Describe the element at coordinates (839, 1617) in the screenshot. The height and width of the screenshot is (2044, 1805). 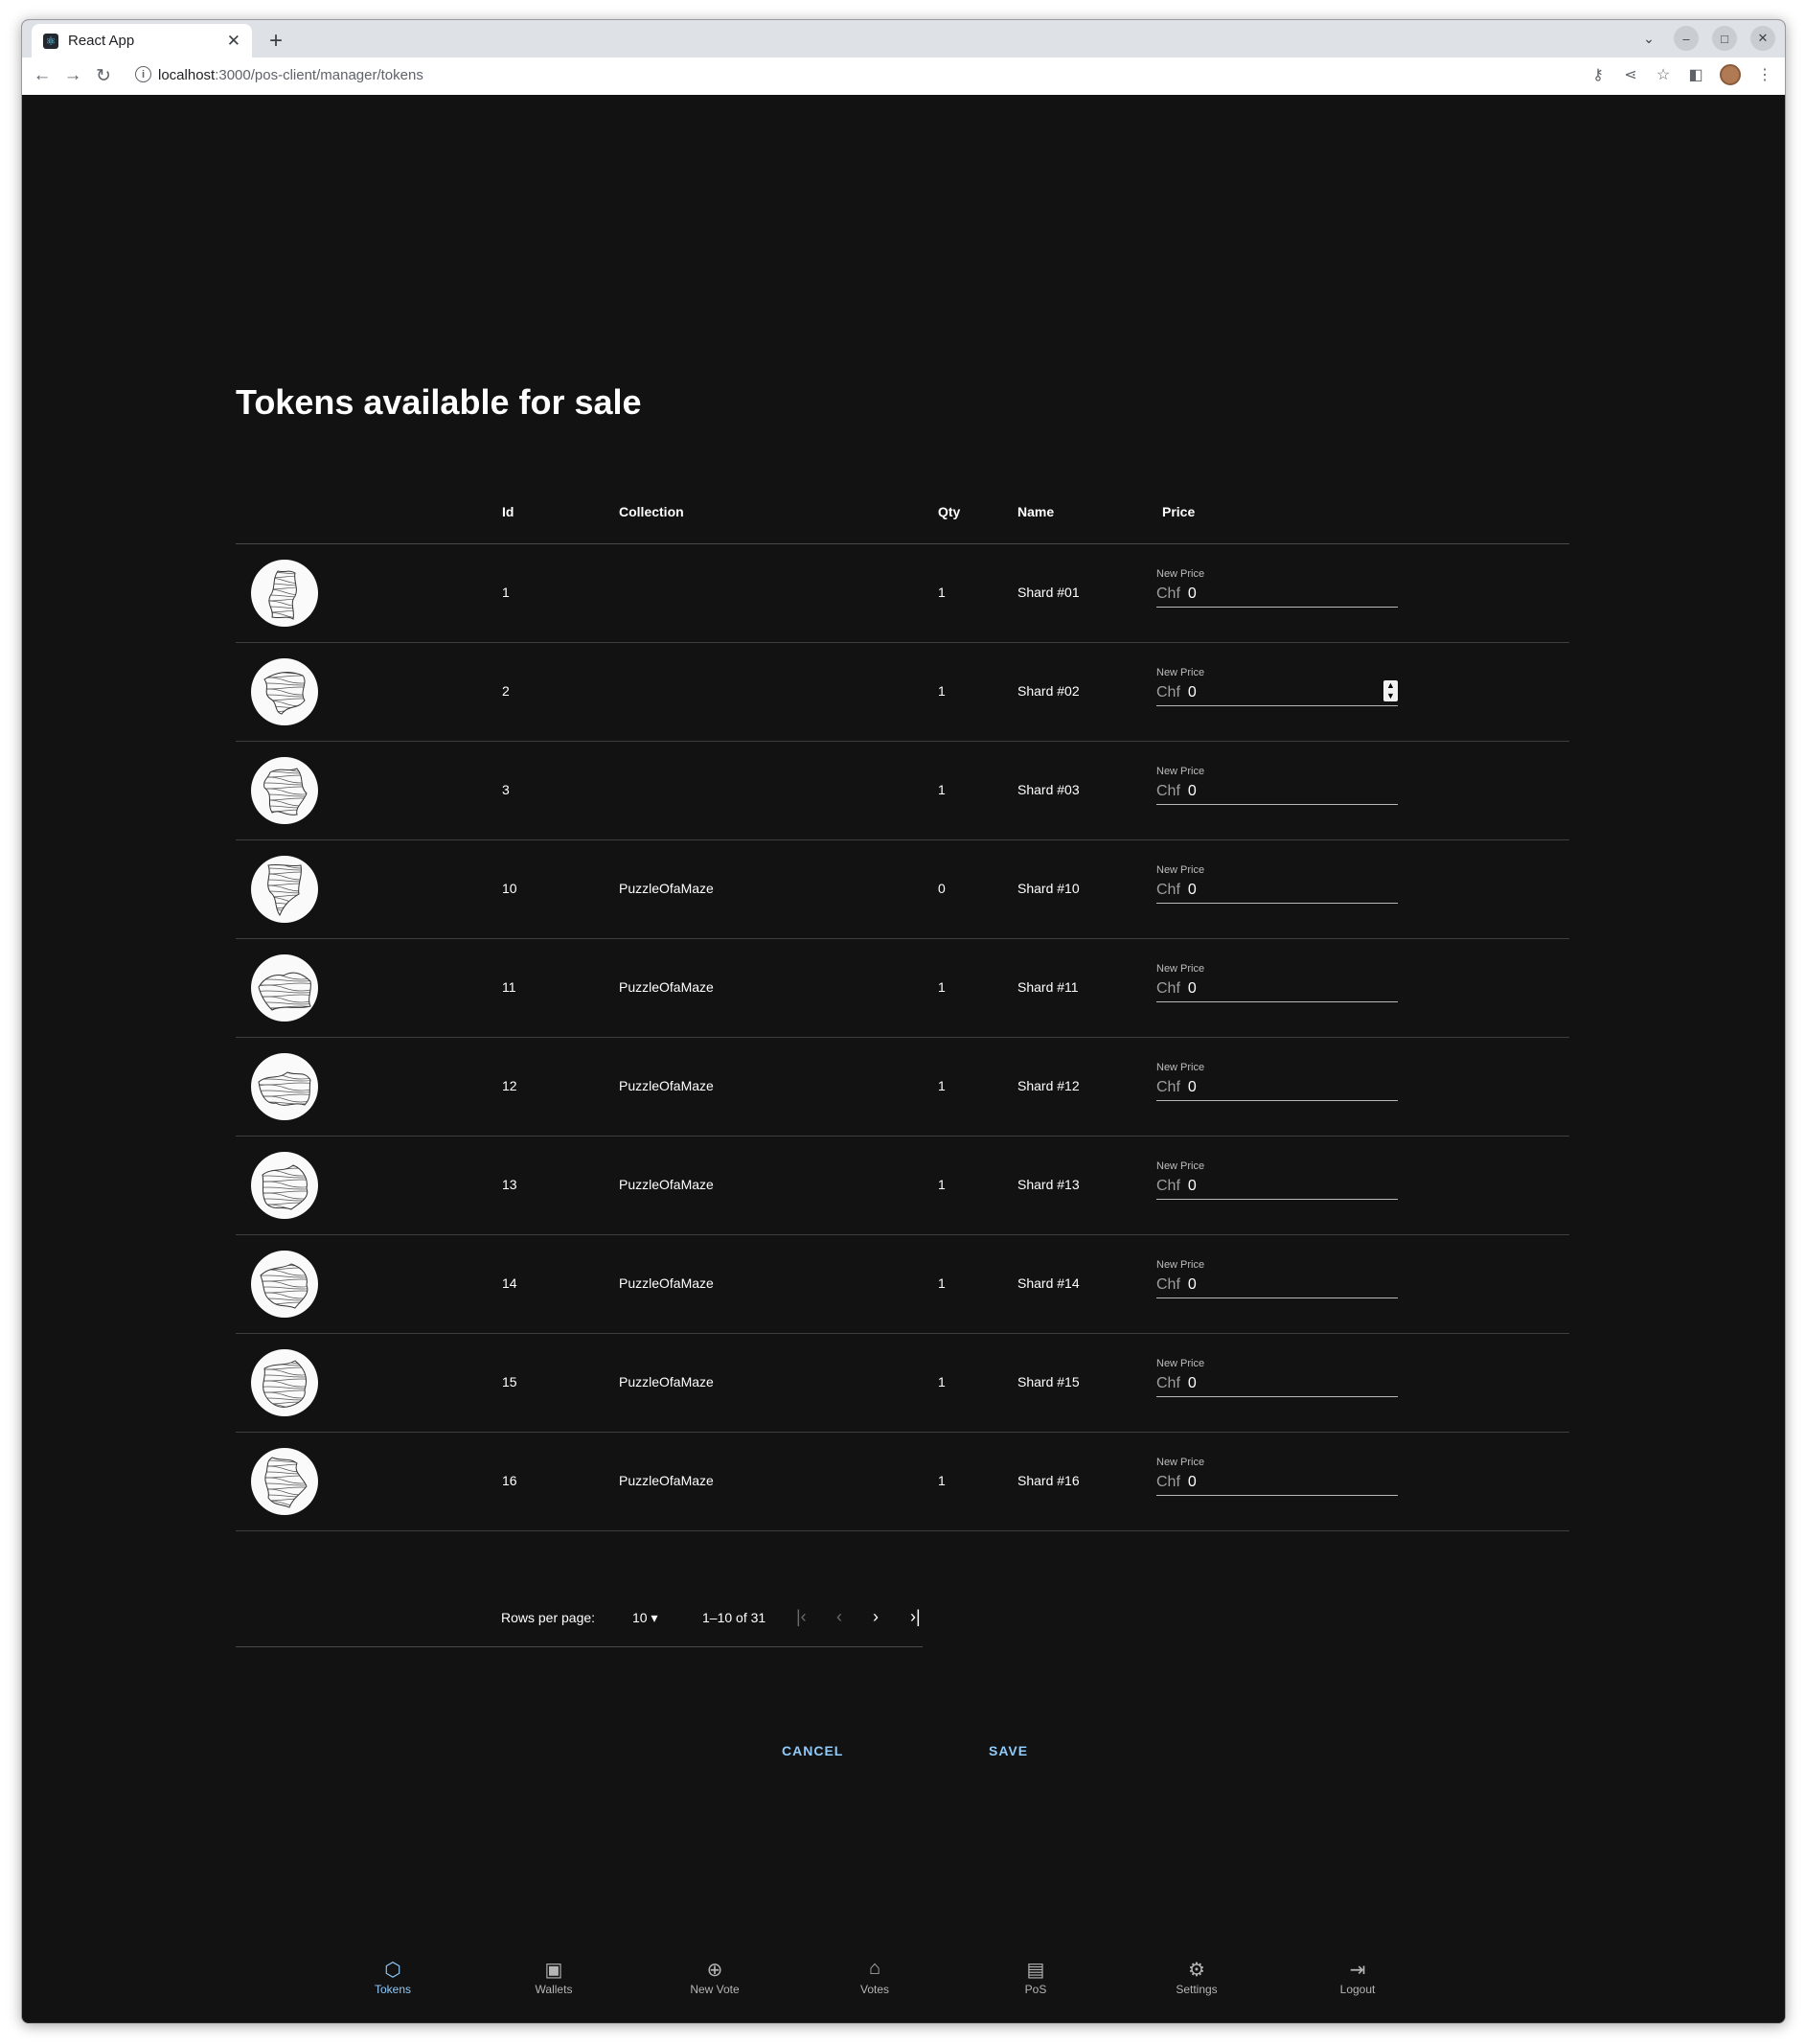
I see `previous-page-icon: ‹` at that location.